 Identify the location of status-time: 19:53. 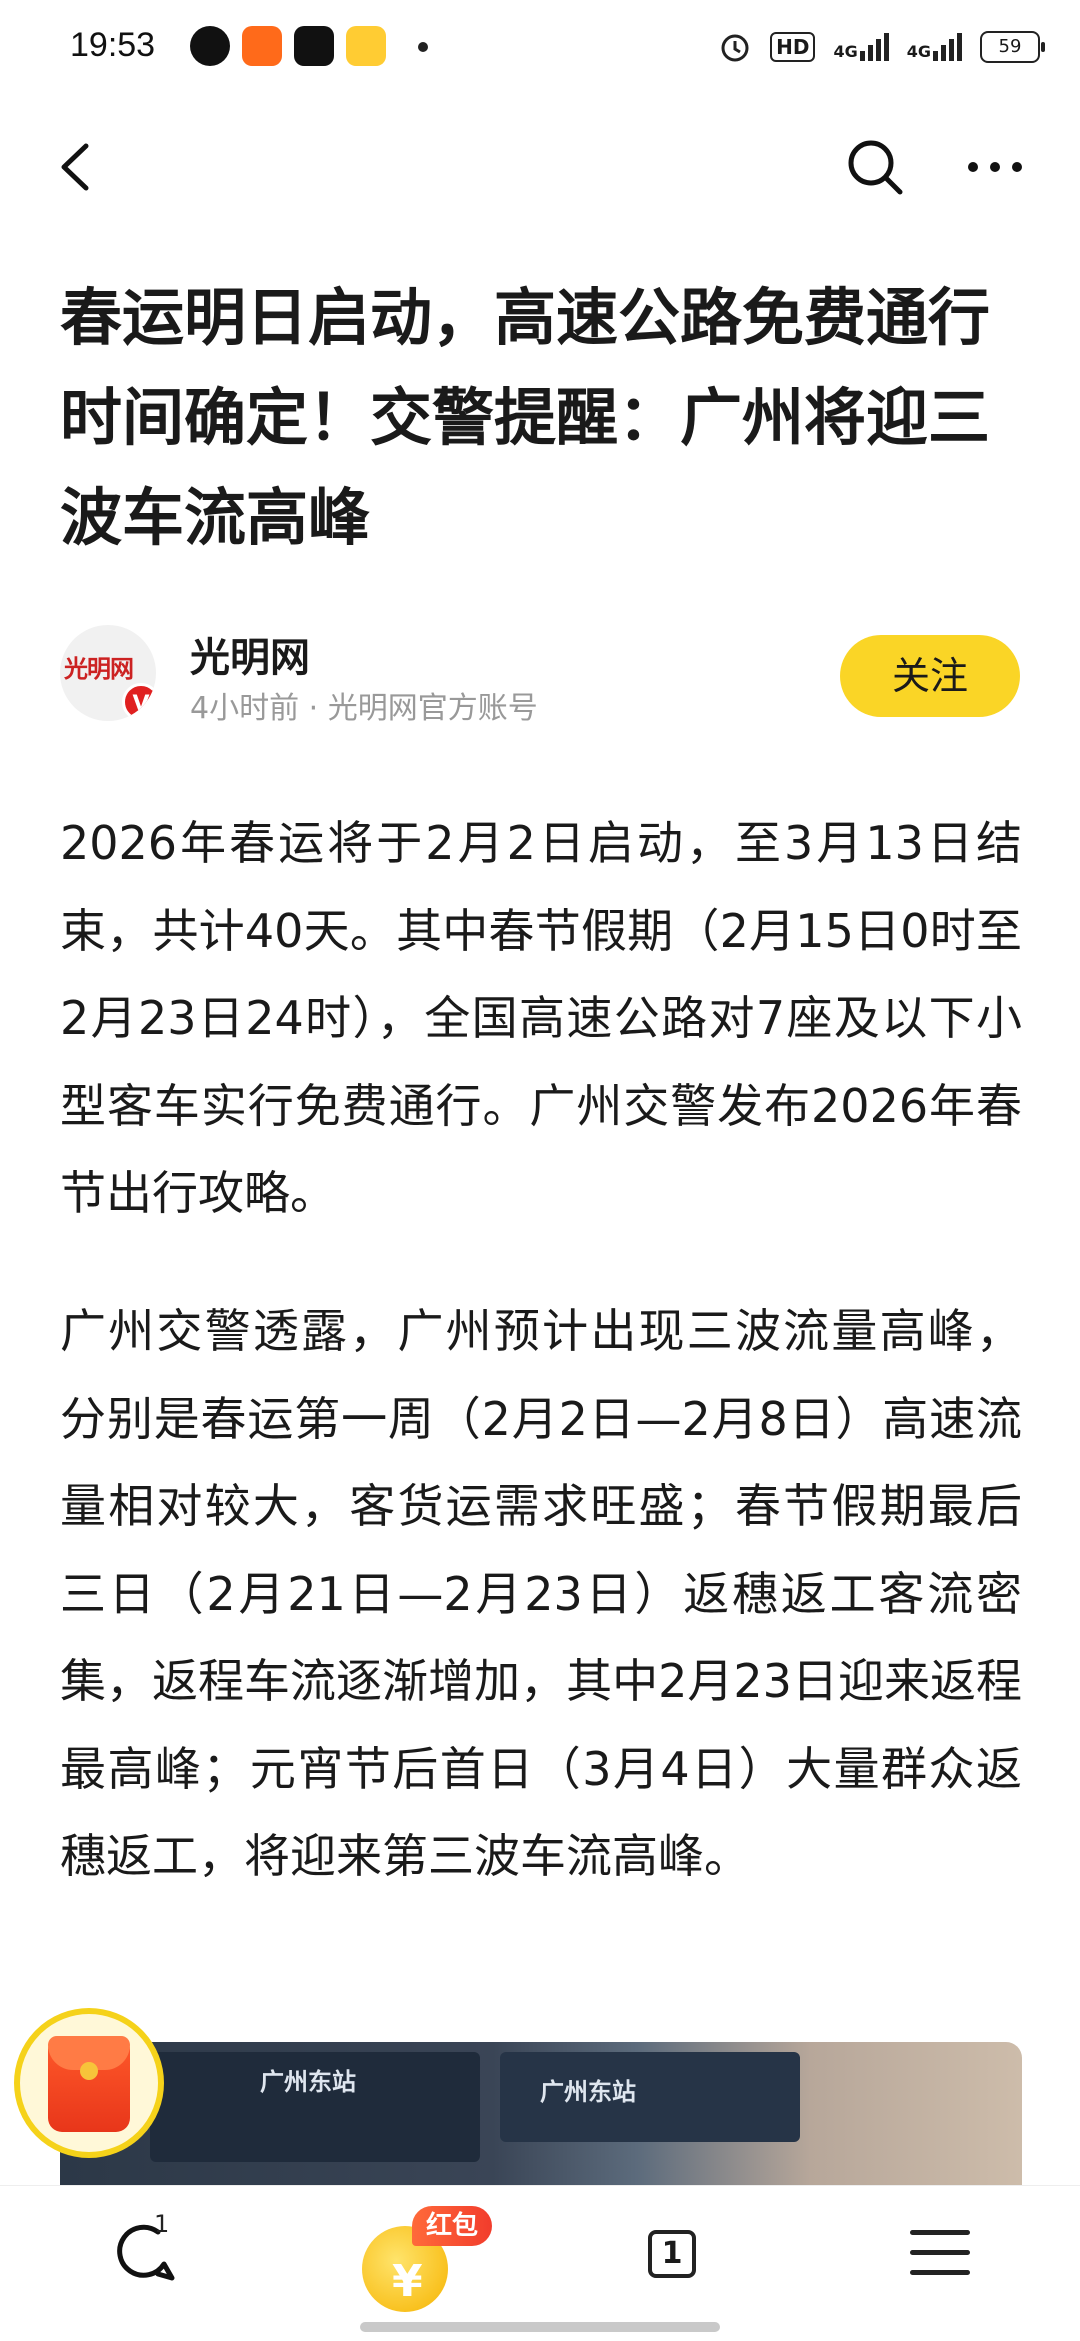
(113, 45).